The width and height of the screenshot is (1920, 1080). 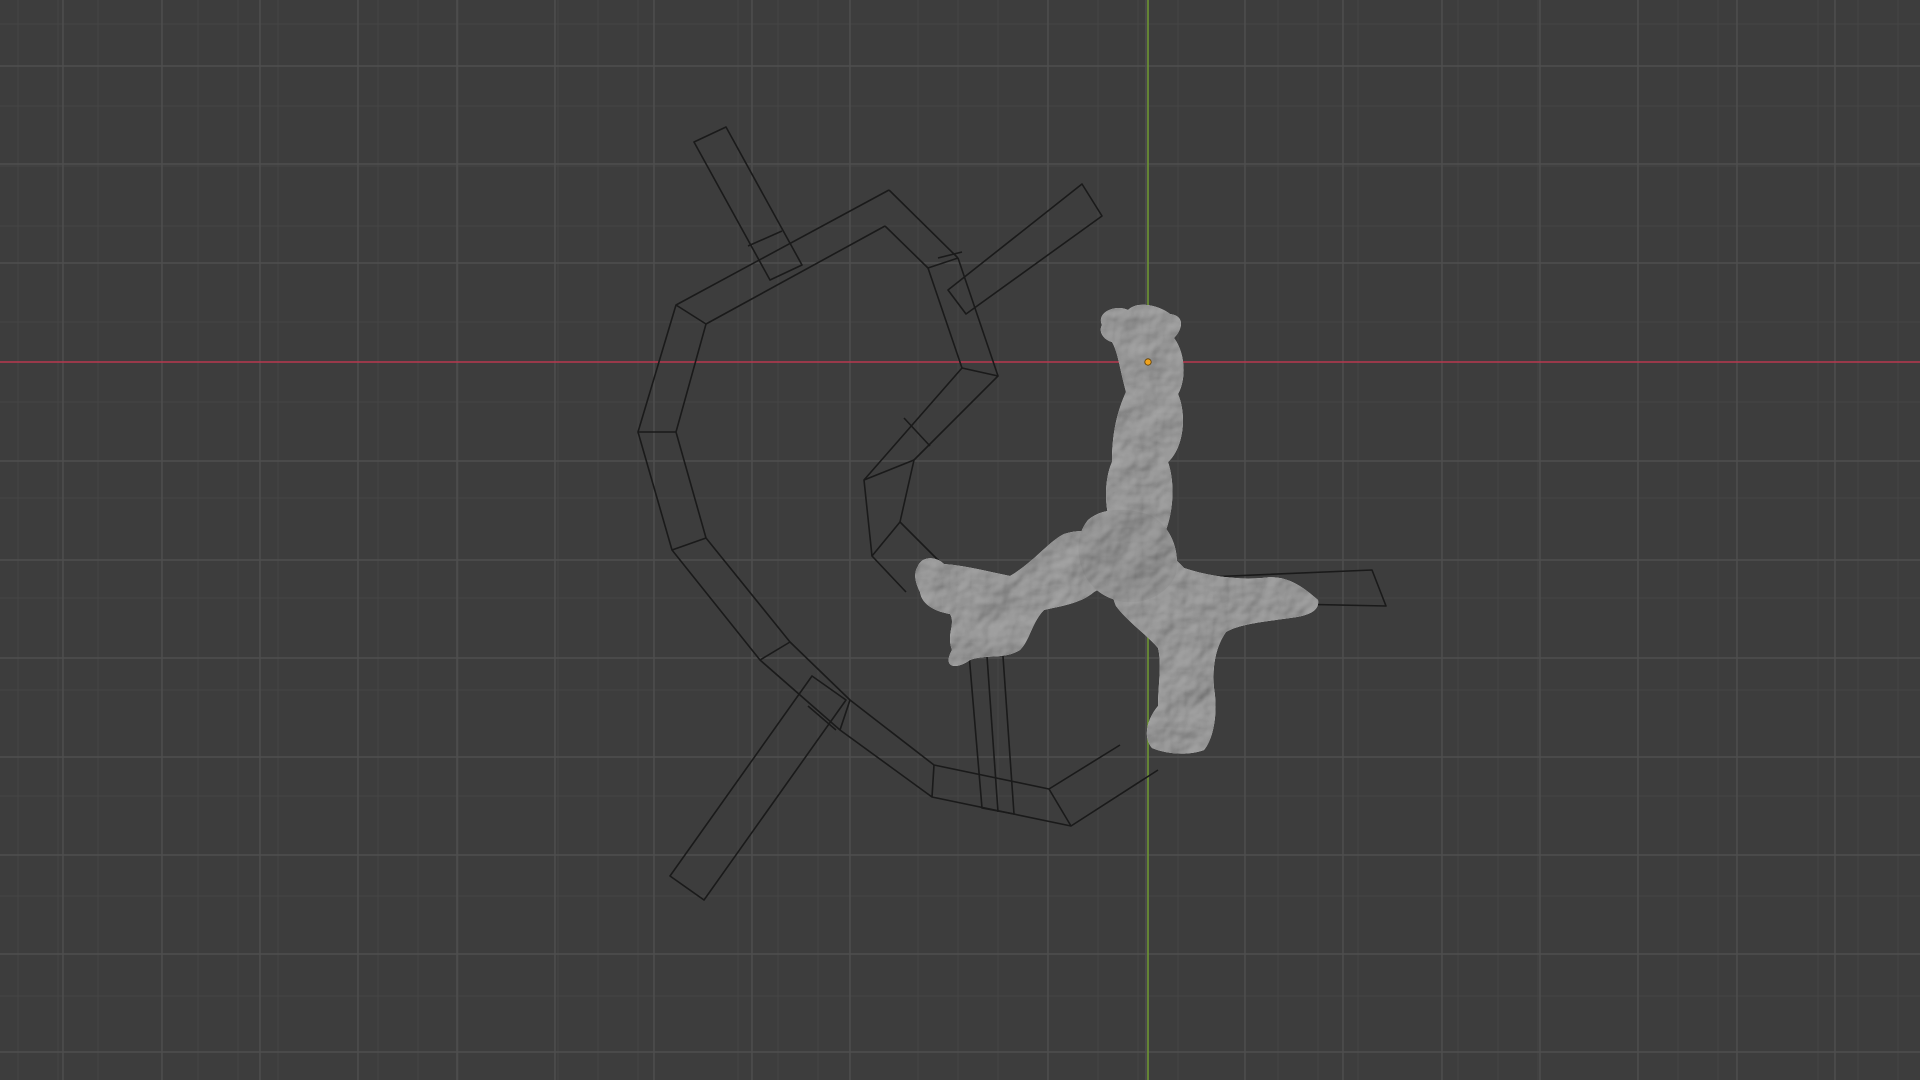 I want to click on object-origin-dot, so click(x=1148, y=362).